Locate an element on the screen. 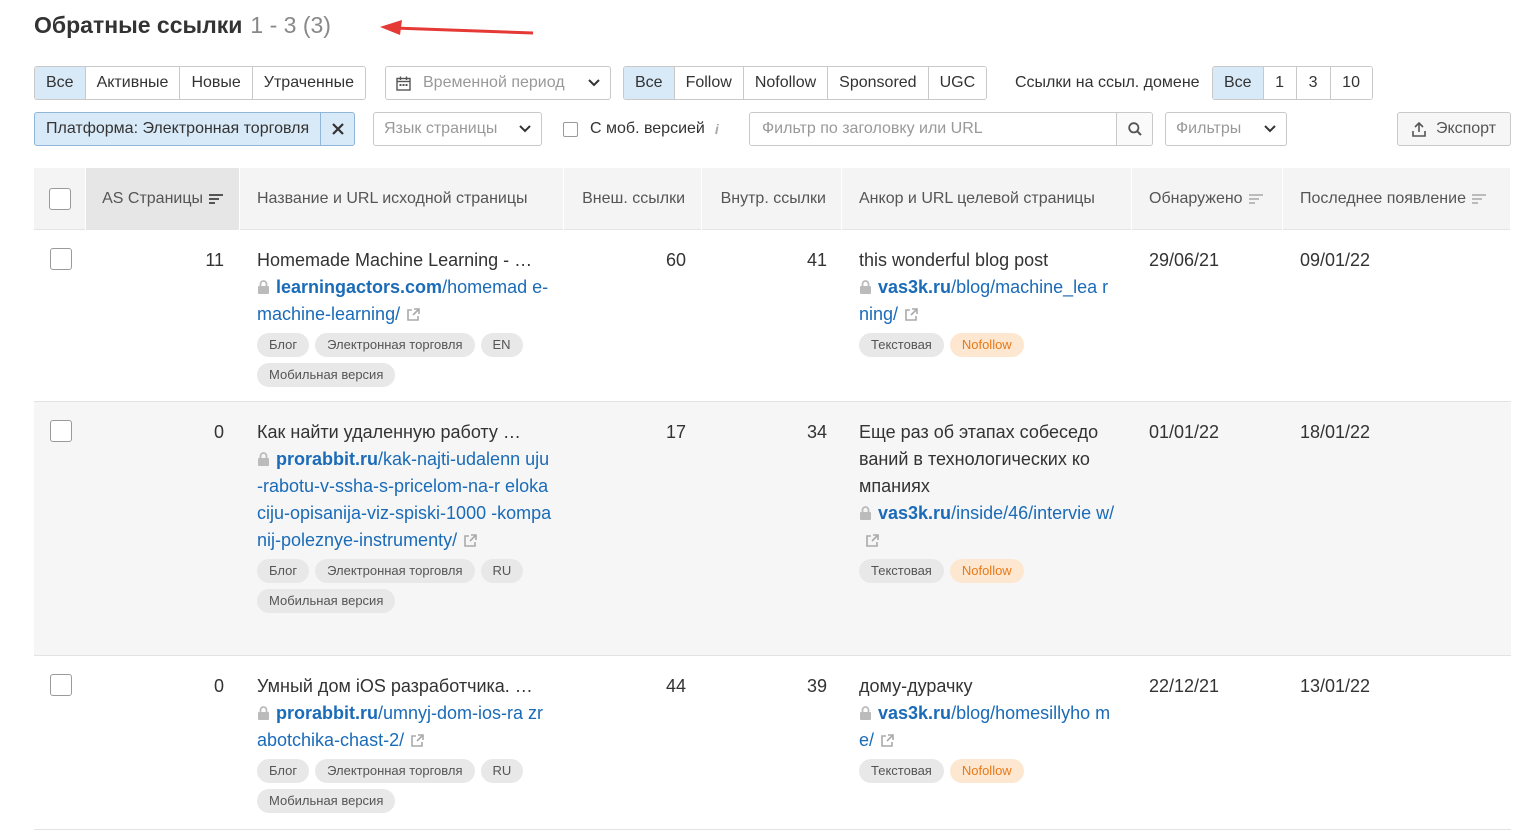 This screenshot has width=1539, height=838. column-first-seen-label: Обнаружено is located at coordinates (1196, 198).